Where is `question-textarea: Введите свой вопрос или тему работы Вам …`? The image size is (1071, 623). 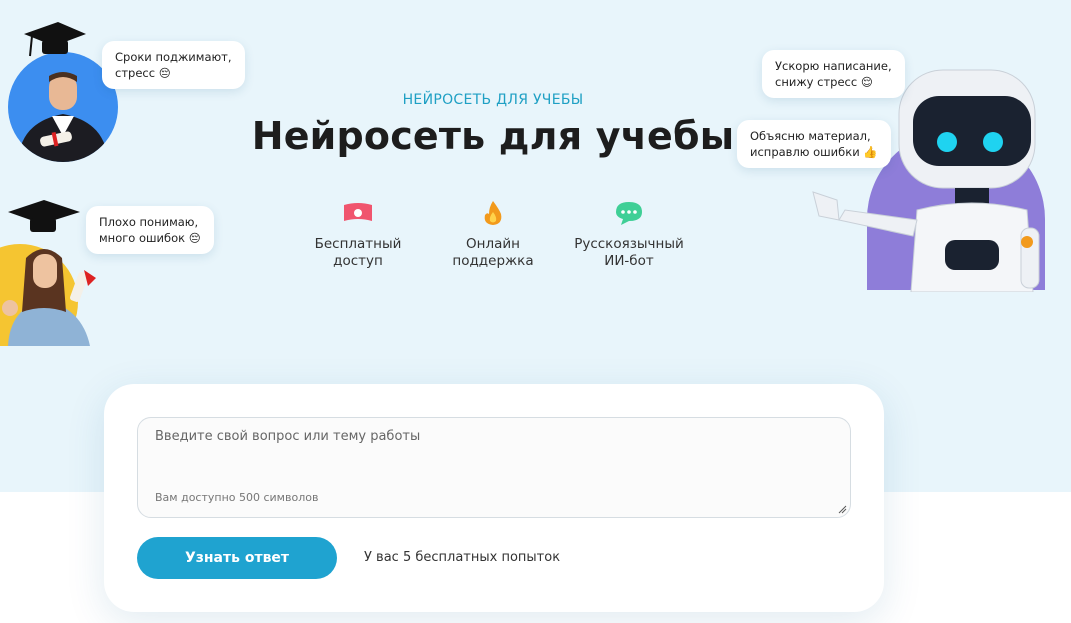 question-textarea: Введите свой вопрос или тему работы Вам … is located at coordinates (494, 467).